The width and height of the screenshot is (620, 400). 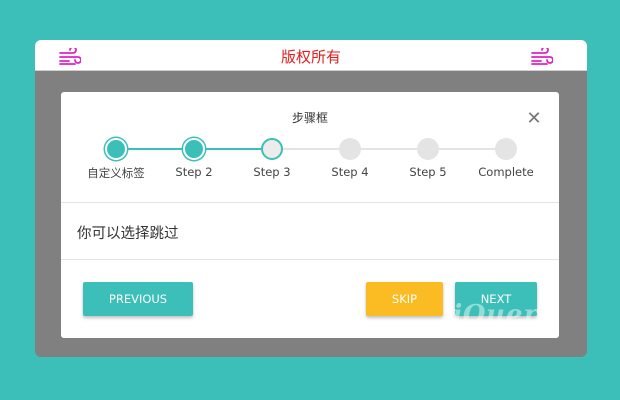 I want to click on step-3-label: Step 3, so click(x=272, y=172).